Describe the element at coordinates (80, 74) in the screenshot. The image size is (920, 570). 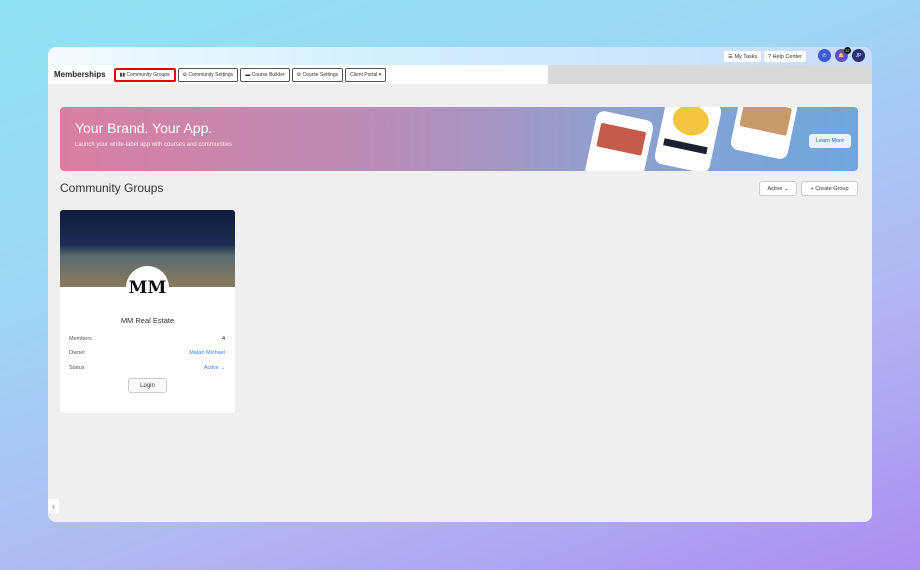
I see `page-title: Memberships` at that location.